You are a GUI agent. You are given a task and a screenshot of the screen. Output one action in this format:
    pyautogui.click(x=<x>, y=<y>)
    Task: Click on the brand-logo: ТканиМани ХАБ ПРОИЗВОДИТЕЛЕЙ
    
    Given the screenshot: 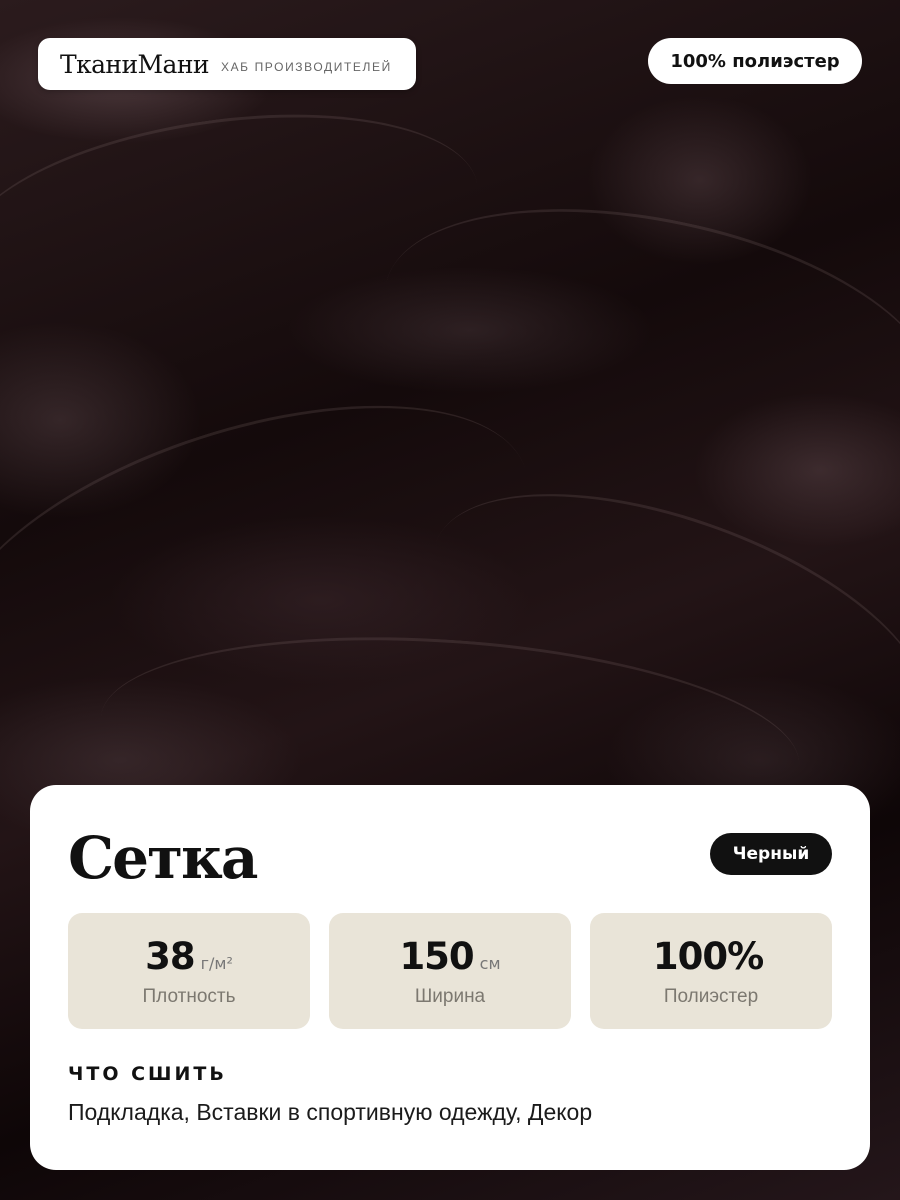 What is the action you would take?
    pyautogui.click(x=227, y=64)
    